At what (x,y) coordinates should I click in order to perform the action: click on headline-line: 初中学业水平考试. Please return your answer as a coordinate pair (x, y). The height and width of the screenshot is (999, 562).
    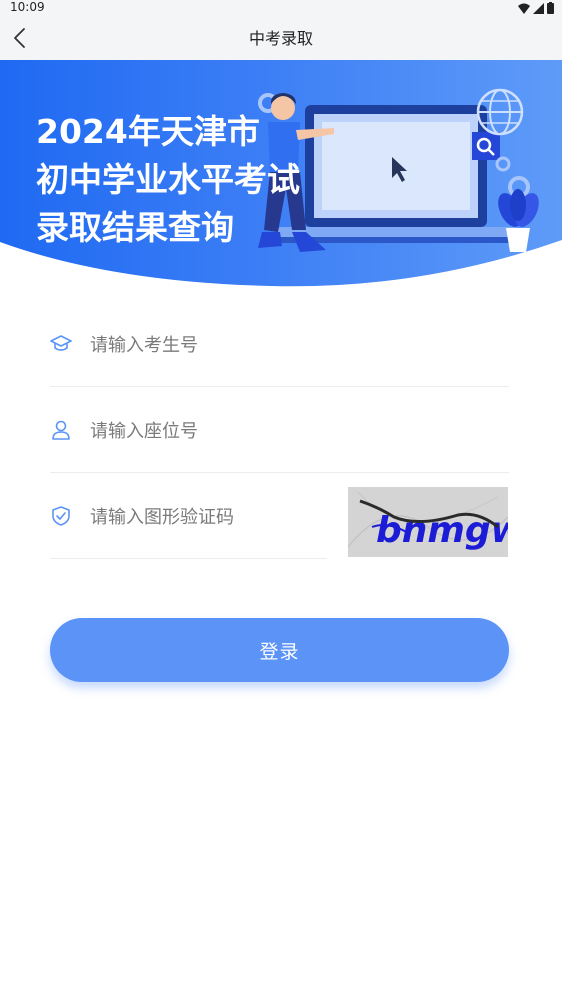
    Looking at the image, I should click on (168, 179).